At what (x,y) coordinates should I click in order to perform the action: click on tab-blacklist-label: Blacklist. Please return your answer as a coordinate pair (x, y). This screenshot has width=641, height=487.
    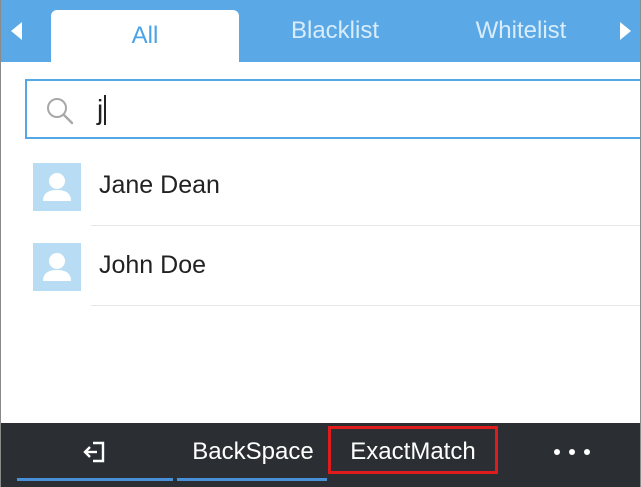
    Looking at the image, I should click on (335, 30).